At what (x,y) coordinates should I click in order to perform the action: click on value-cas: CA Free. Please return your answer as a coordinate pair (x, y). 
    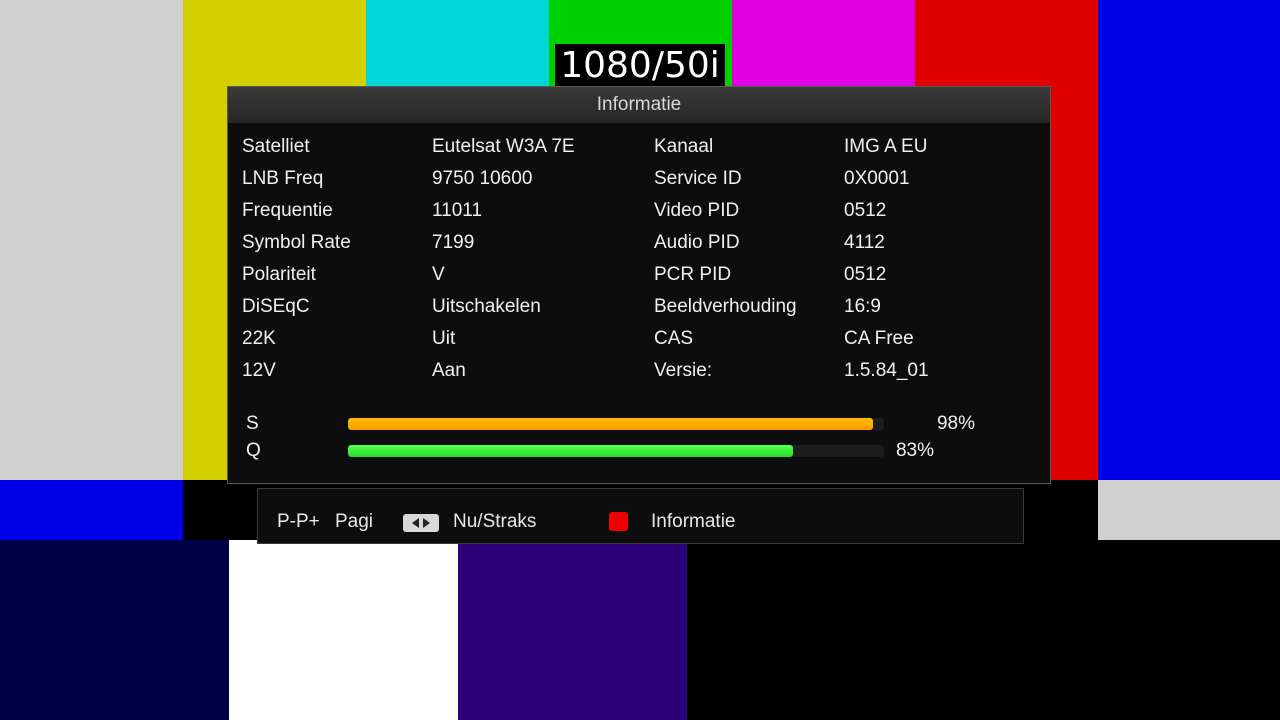
    Looking at the image, I should click on (879, 338).